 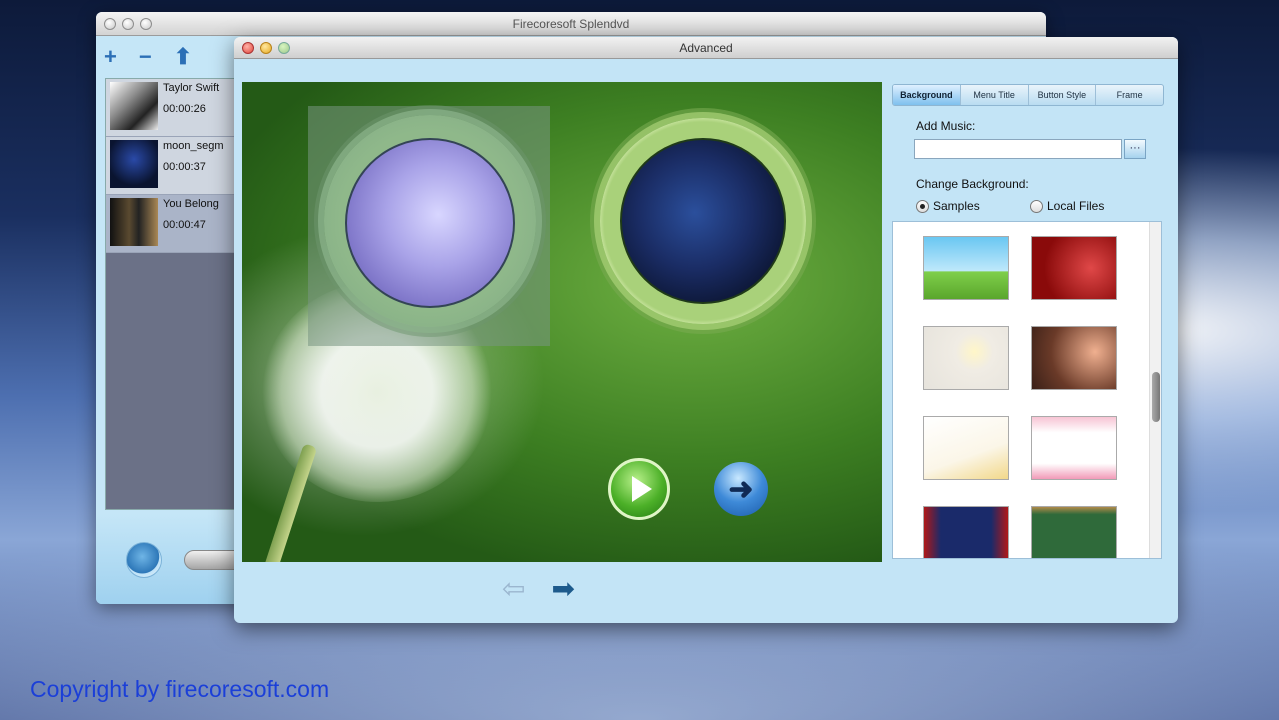 I want to click on radio-samples: Samples, so click(x=948, y=206).